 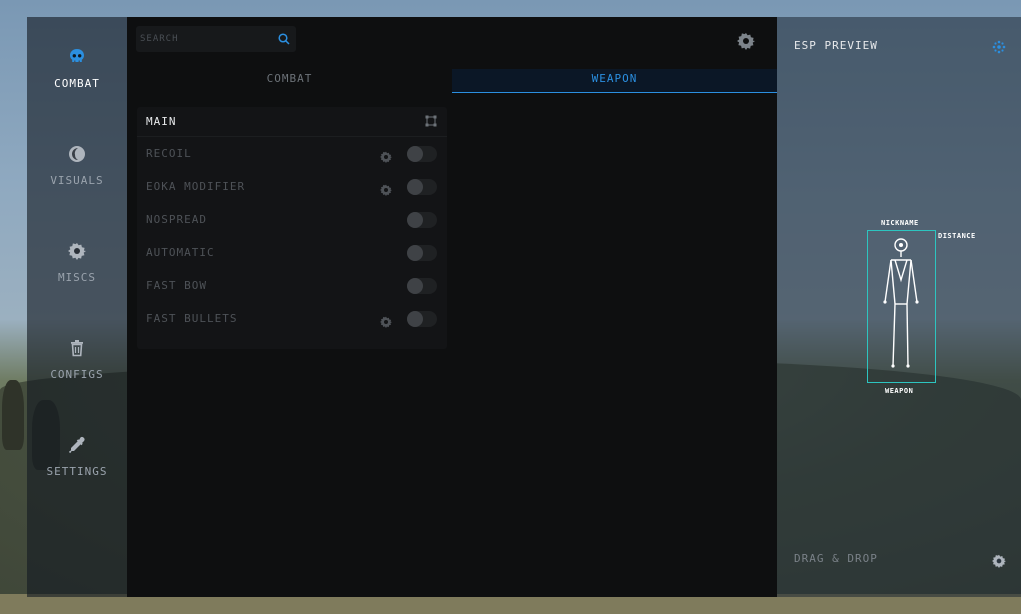 What do you see at coordinates (77, 83) in the screenshot?
I see `sidebar-item-label: COMBAT` at bounding box center [77, 83].